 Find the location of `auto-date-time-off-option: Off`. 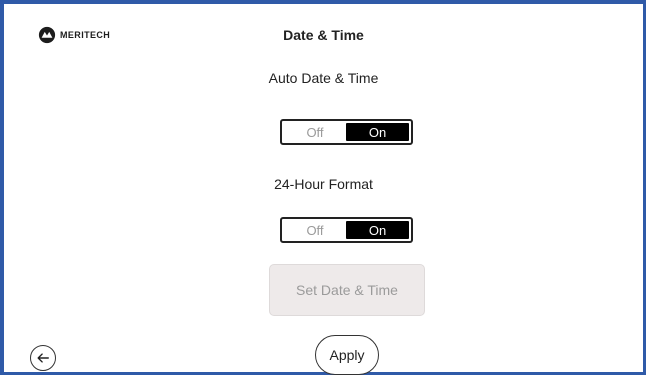

auto-date-time-off-option: Off is located at coordinates (315, 132).